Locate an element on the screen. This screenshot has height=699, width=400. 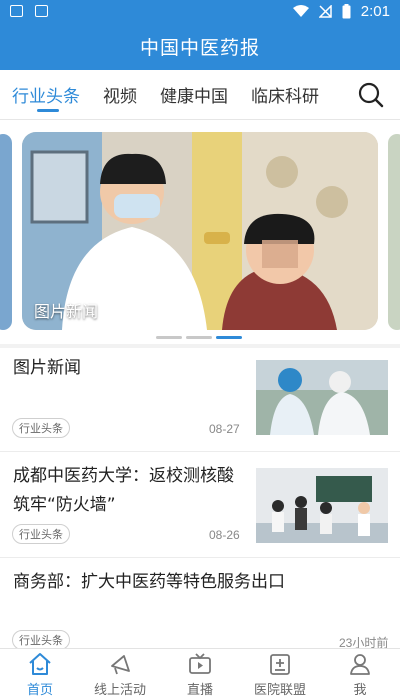
news-date: 08-26 is located at coordinates (224, 535).